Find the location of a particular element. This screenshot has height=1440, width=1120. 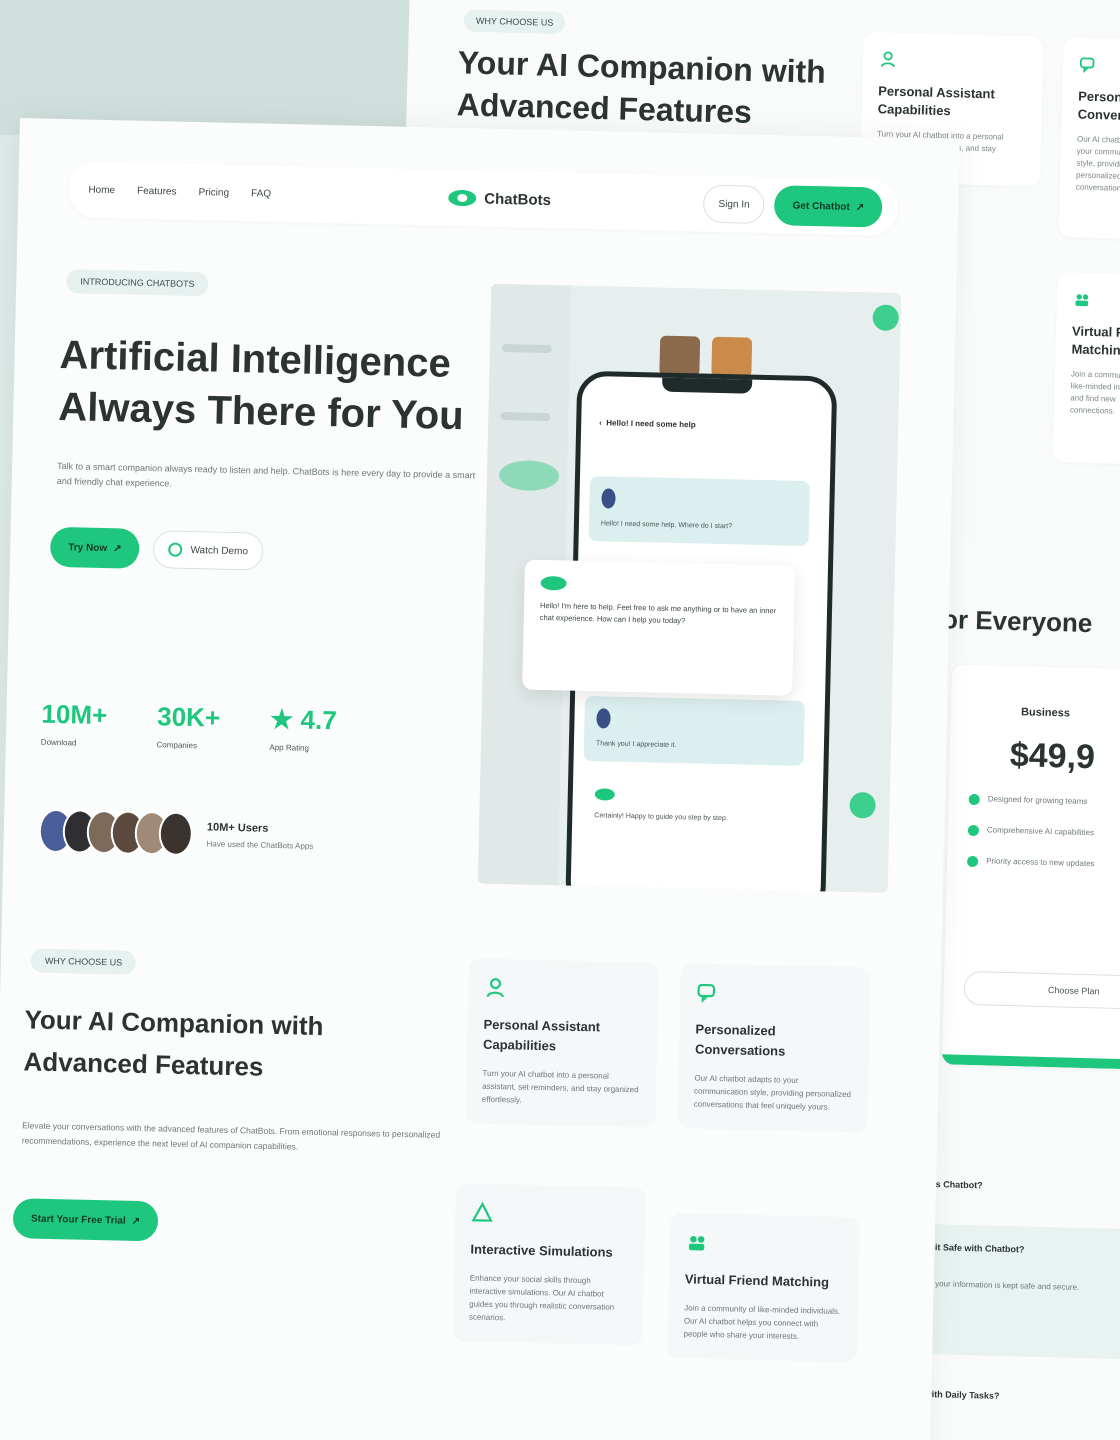

feature-title: Personal Assistant Capabilities is located at coordinates (541, 1035).